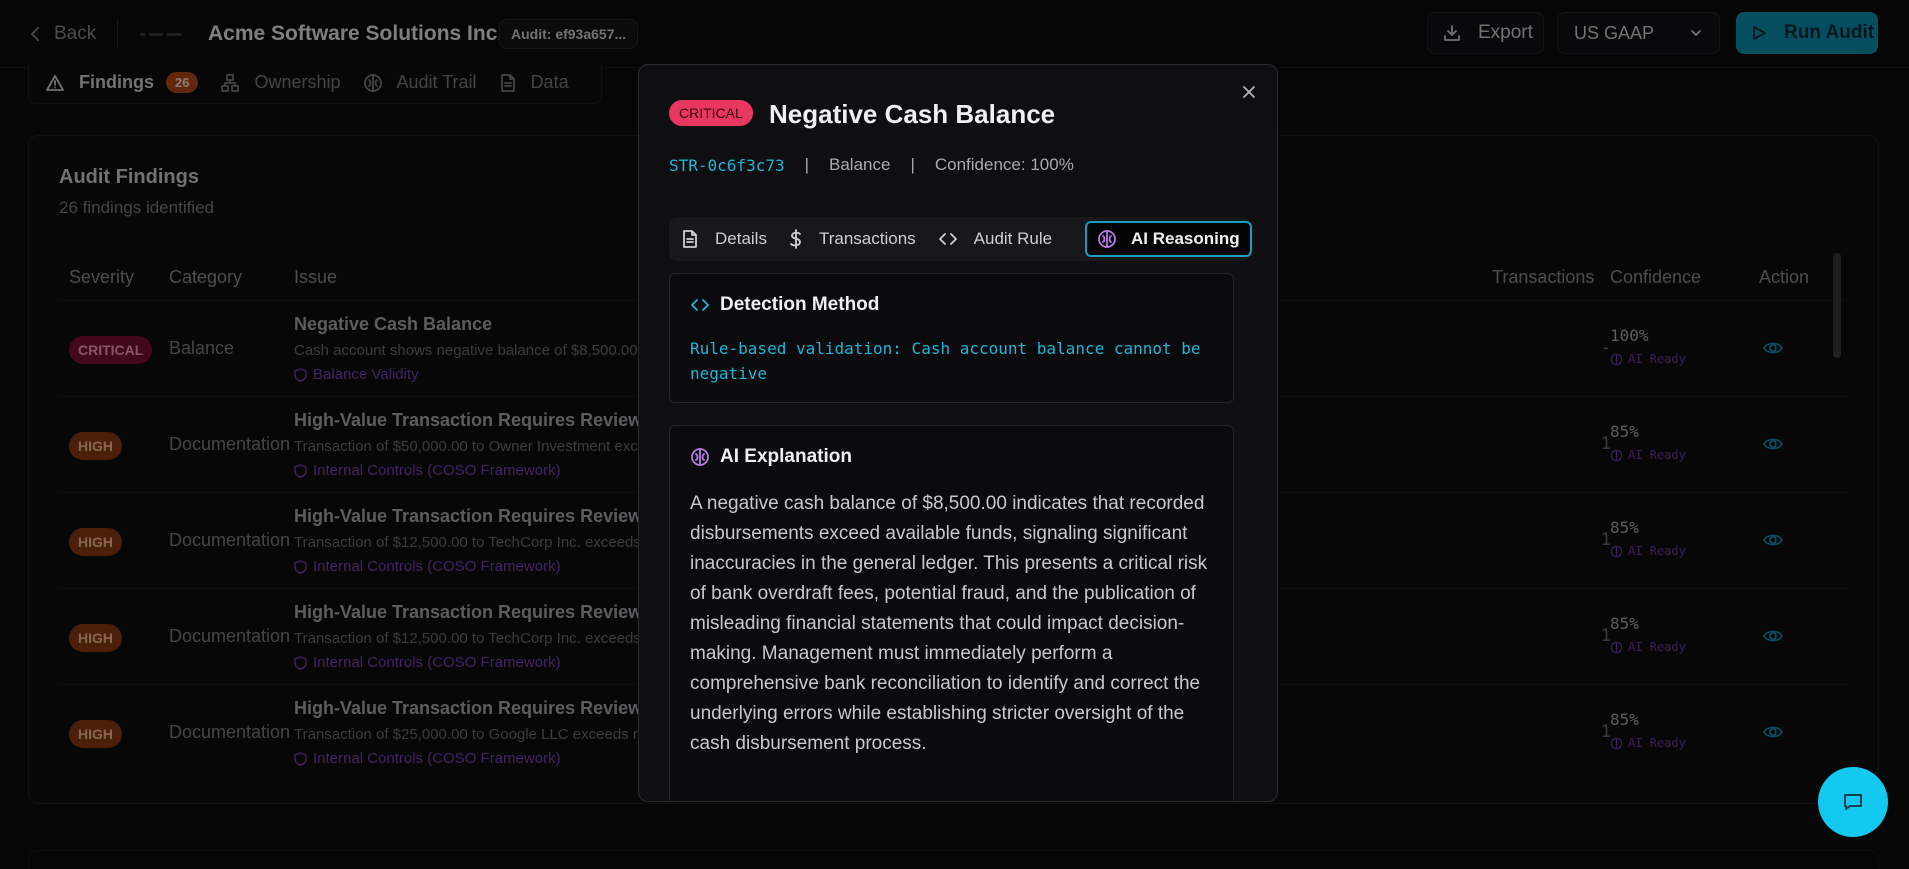 This screenshot has height=869, width=1909. What do you see at coordinates (1004, 164) in the screenshot?
I see `finding-confidence: Confidence: 100%` at bounding box center [1004, 164].